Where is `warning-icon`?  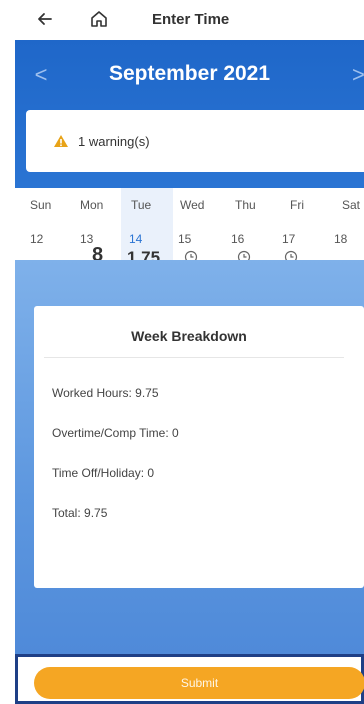 warning-icon is located at coordinates (61, 141).